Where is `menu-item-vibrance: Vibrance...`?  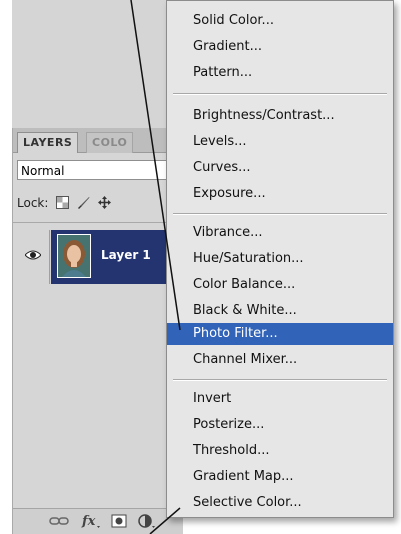
menu-item-vibrance: Vibrance... is located at coordinates (280, 233).